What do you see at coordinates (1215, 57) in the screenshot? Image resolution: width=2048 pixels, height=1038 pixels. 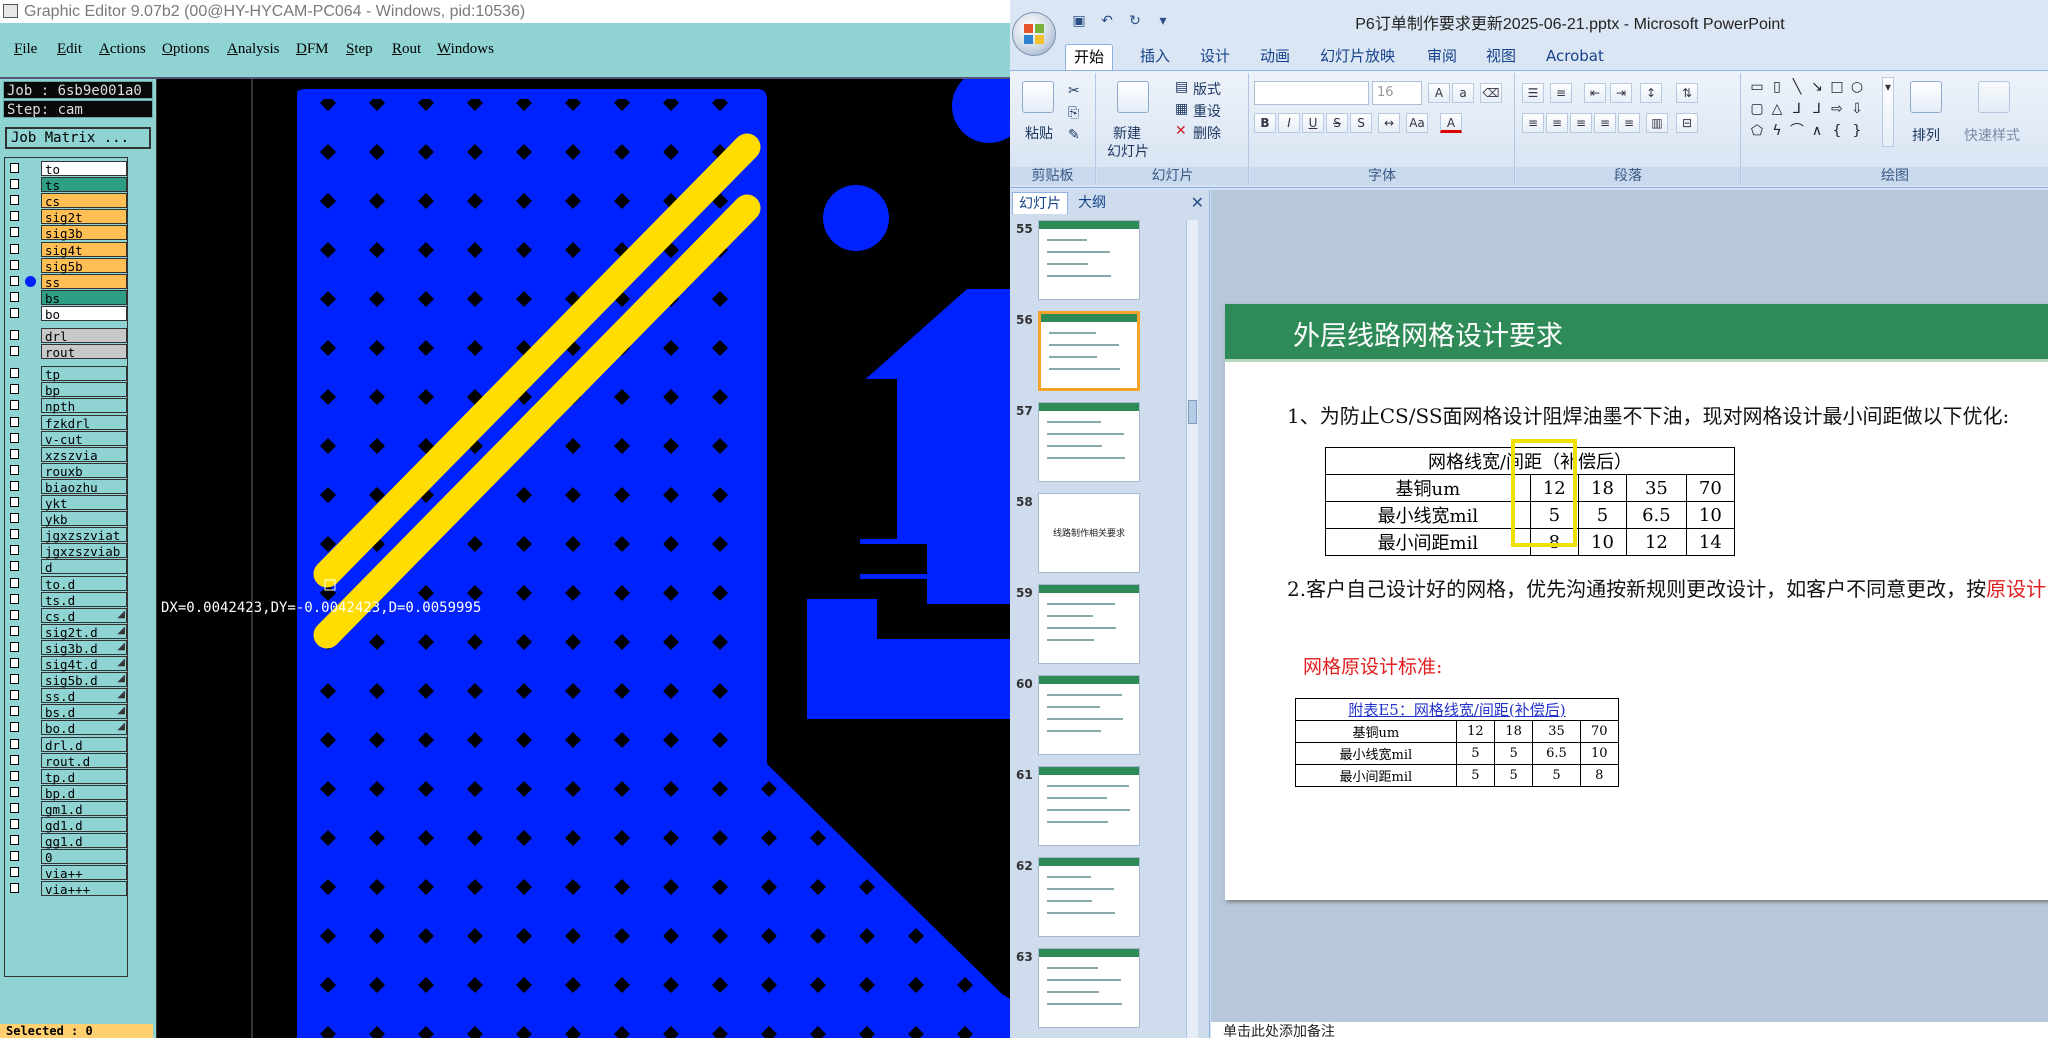 I see `tab-design: 设计` at bounding box center [1215, 57].